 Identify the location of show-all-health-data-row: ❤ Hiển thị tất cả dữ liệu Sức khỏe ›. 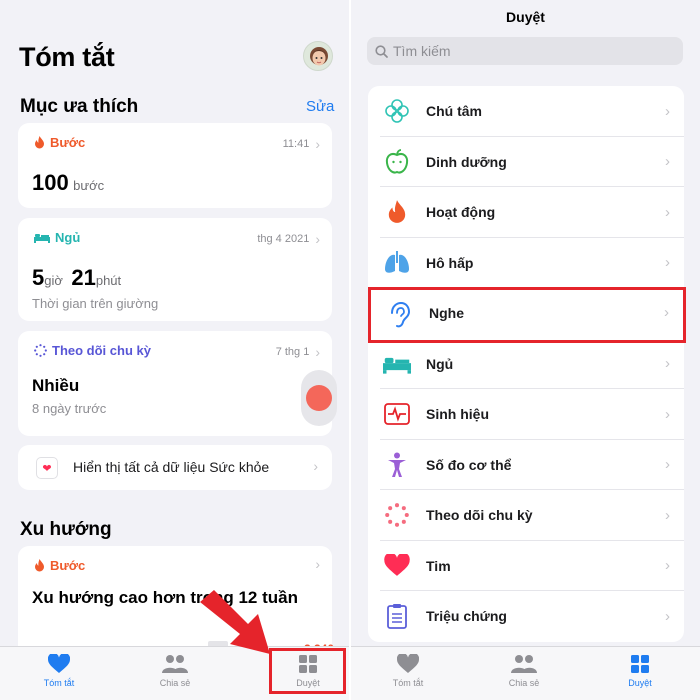
(175, 467).